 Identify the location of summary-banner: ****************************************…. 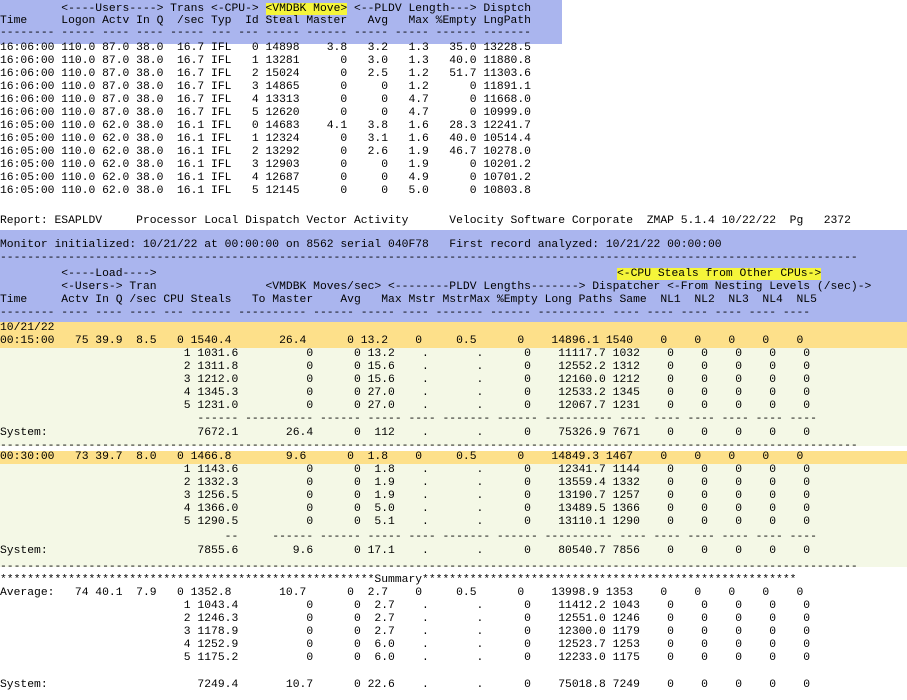
(398, 580).